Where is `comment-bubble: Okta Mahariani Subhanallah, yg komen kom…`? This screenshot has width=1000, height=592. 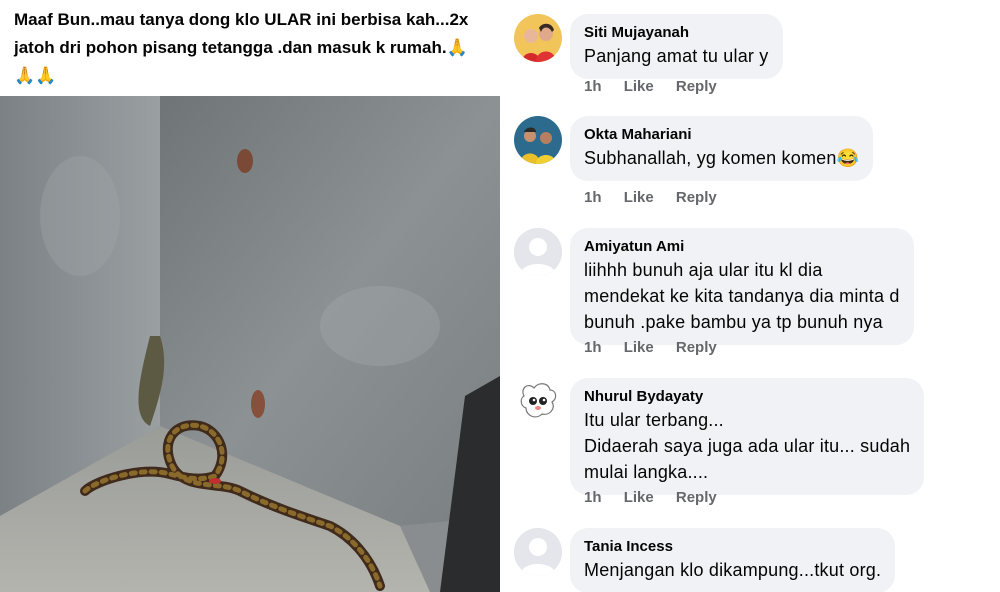 comment-bubble: Okta Mahariani Subhanallah, yg komen kom… is located at coordinates (722, 148).